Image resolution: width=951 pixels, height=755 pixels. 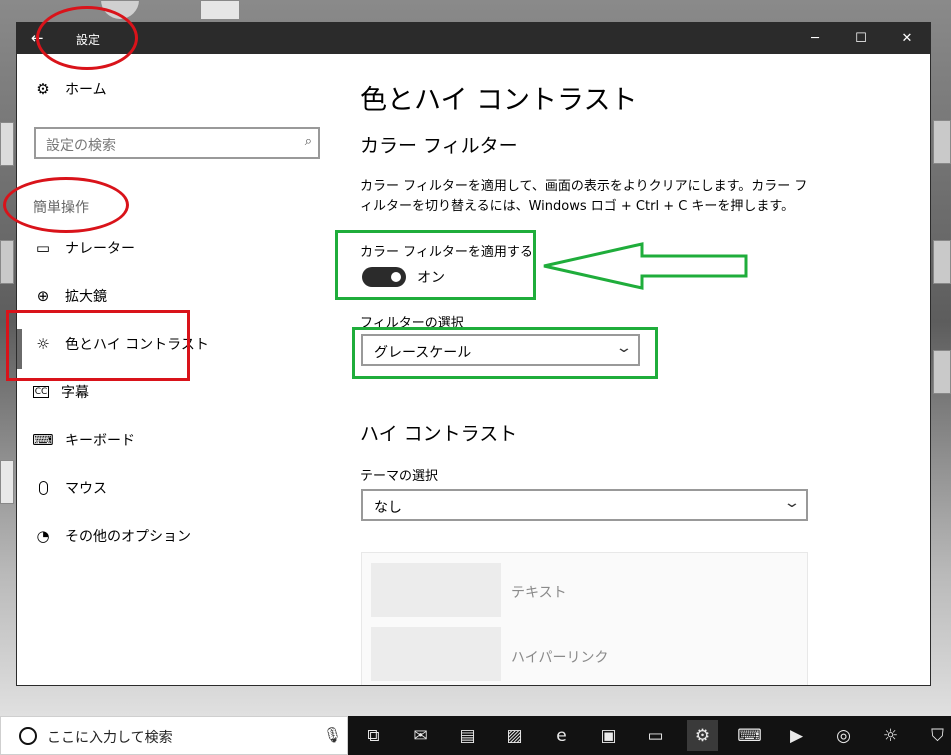 What do you see at coordinates (43, 296) in the screenshot?
I see `magnifier-icon: ⊕` at bounding box center [43, 296].